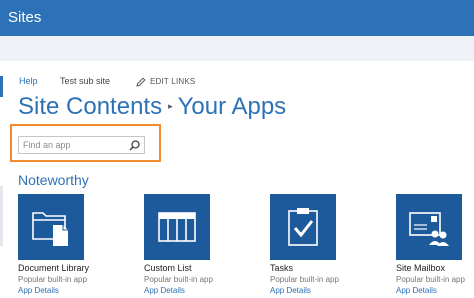  I want to click on quick-launch-indicator, so click(1, 86).